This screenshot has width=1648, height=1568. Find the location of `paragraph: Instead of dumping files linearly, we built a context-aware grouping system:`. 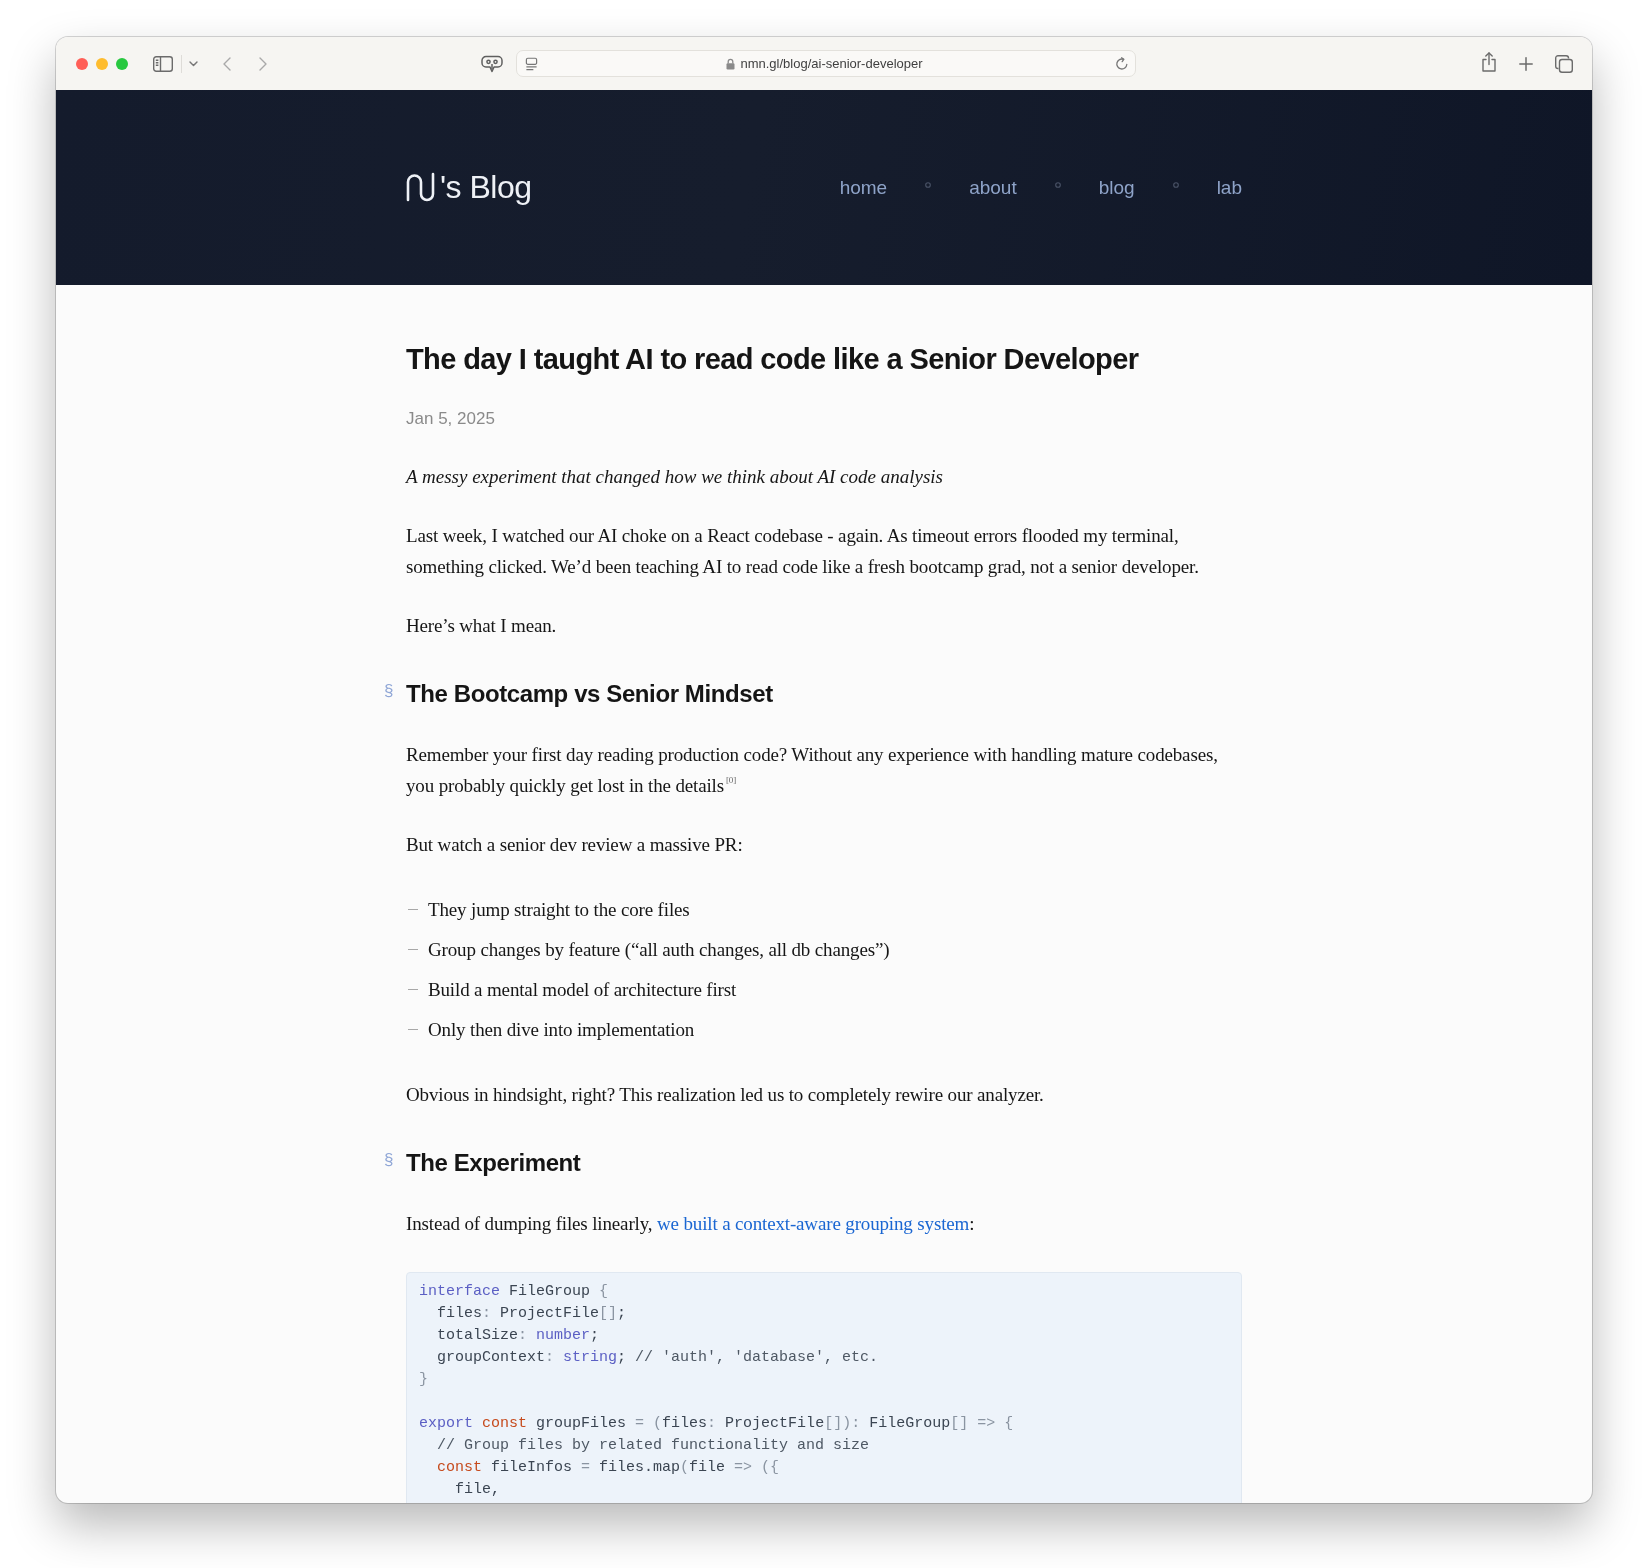

paragraph: Instead of dumping files linearly, we built a context-aware grouping system: is located at coordinates (691, 1224).